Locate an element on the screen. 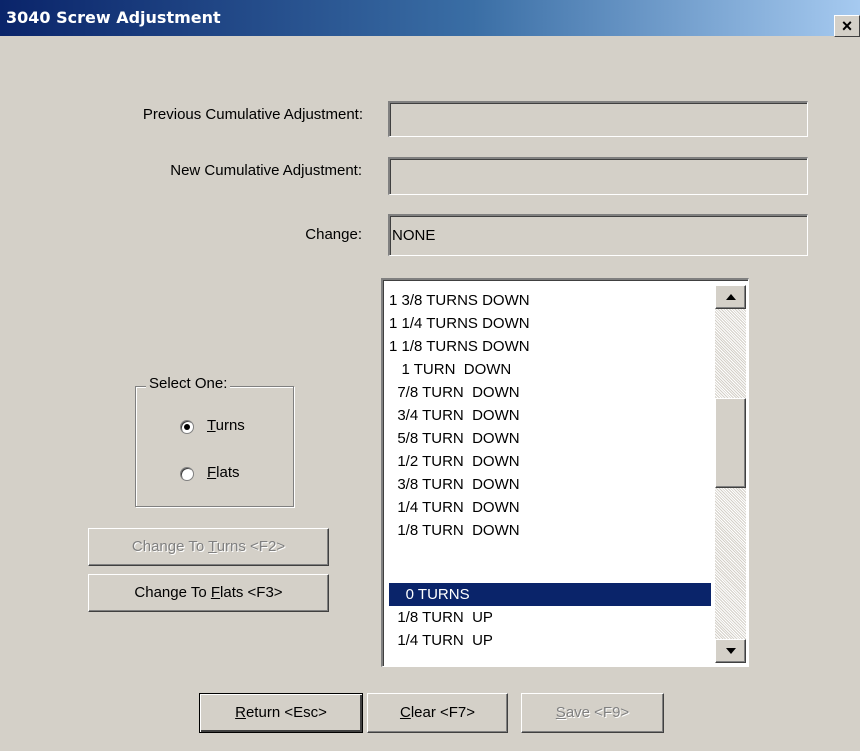 The image size is (860, 751). list-item: 1 1/8 TURNS DOWN is located at coordinates (550, 346).